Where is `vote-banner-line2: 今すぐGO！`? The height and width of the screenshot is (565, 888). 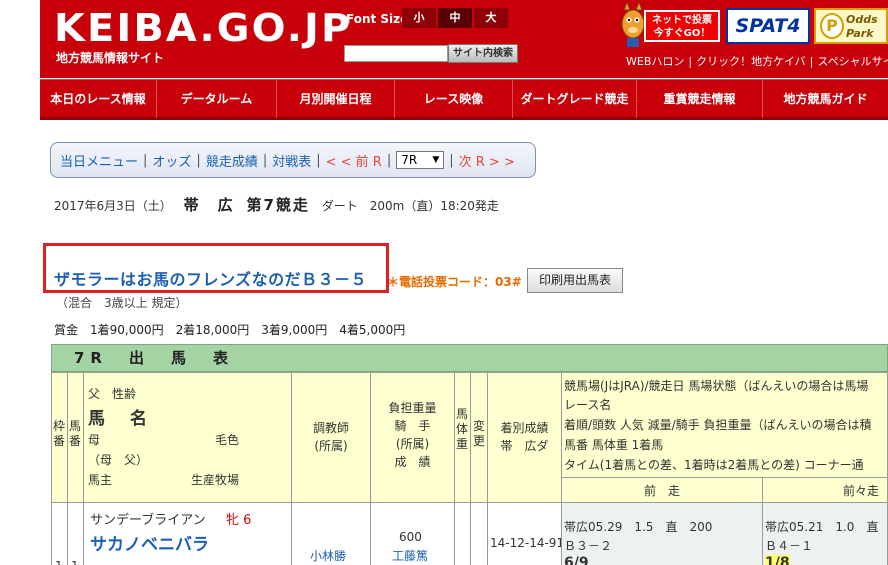 vote-banner-line2: 今すぐGO！ is located at coordinates (682, 33).